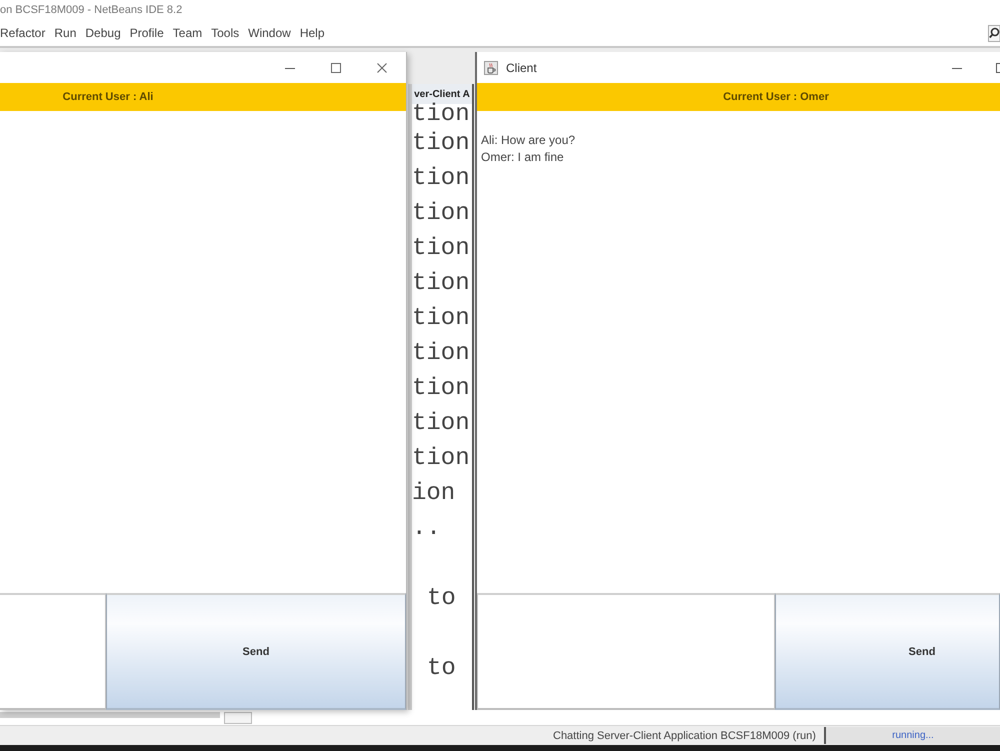 Image resolution: width=1000 pixels, height=751 pixels. What do you see at coordinates (103, 33) in the screenshot?
I see `menu-item: Debug` at bounding box center [103, 33].